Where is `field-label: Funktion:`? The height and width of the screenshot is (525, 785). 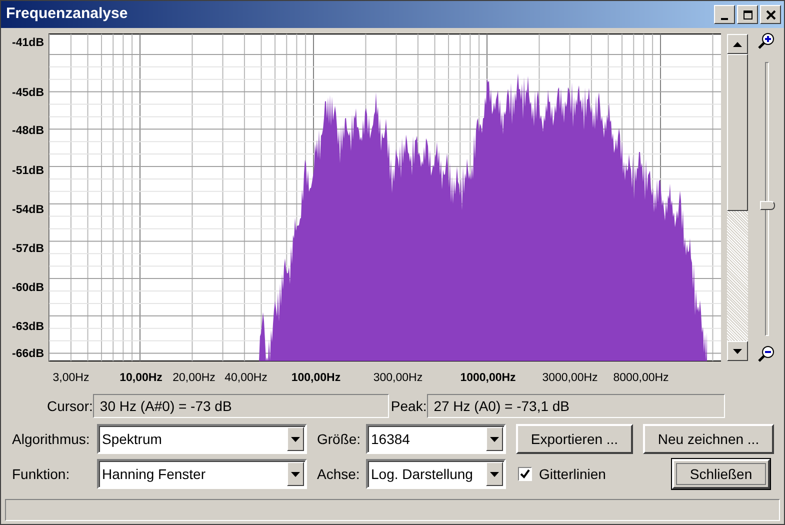
field-label: Funktion: is located at coordinates (41, 474).